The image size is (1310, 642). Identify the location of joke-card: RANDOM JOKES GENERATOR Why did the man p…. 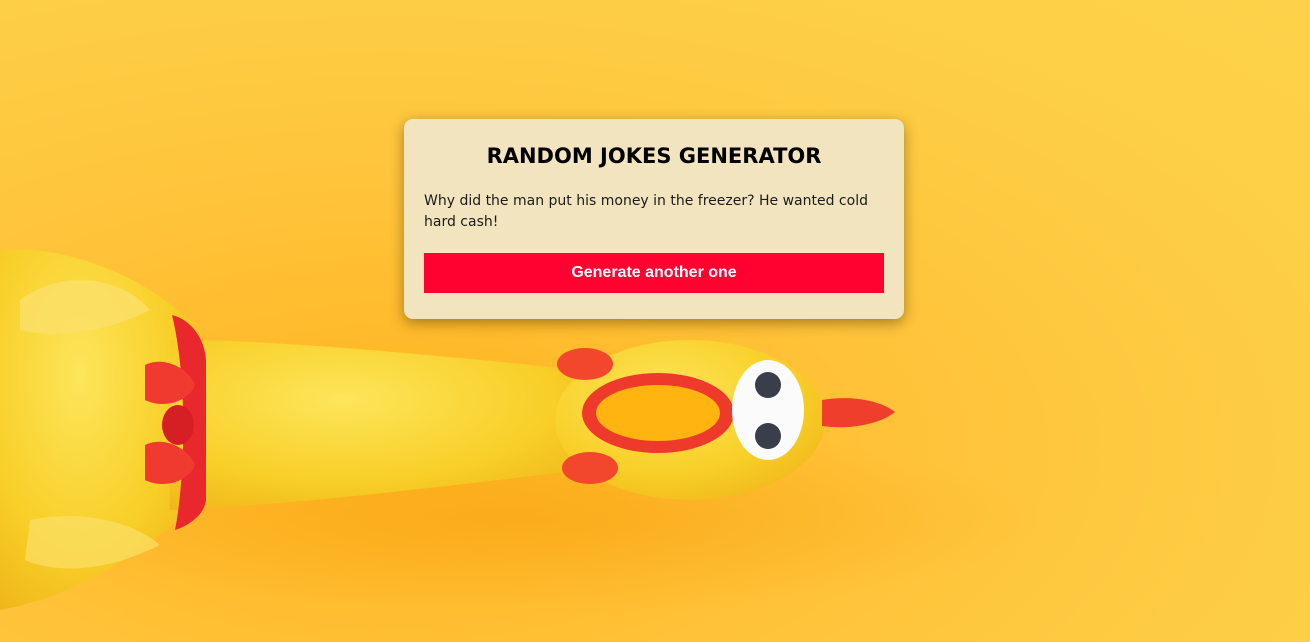
(654, 219).